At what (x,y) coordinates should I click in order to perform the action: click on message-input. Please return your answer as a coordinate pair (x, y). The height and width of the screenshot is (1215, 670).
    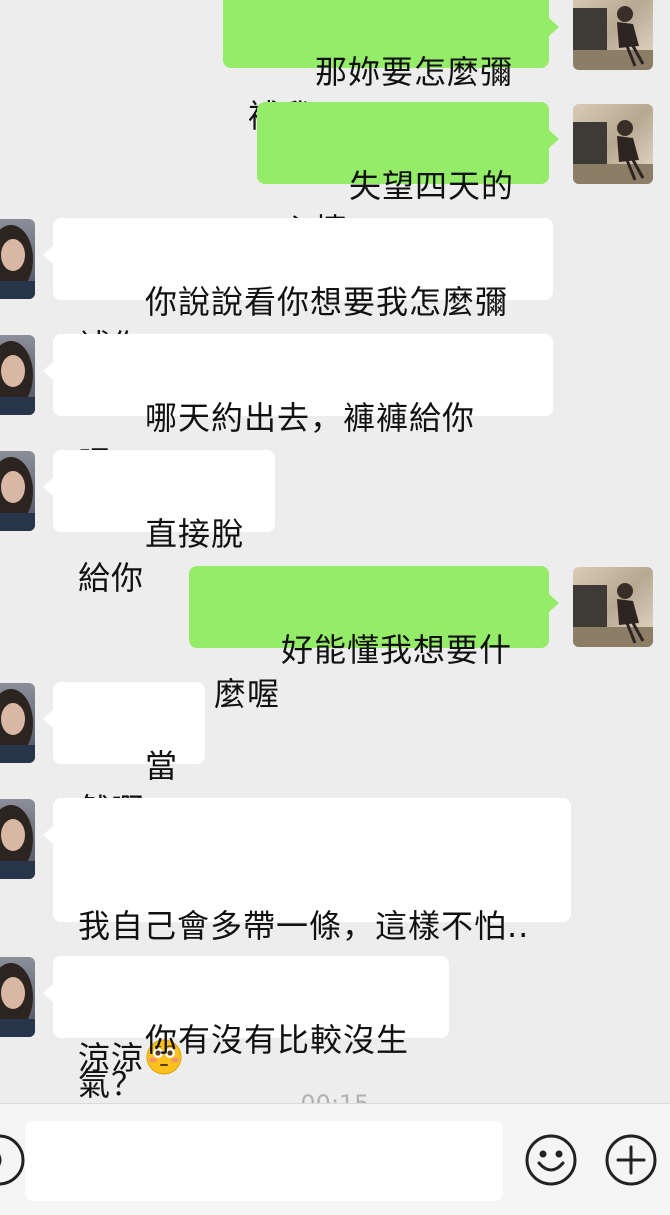
    Looking at the image, I should click on (264, 1161).